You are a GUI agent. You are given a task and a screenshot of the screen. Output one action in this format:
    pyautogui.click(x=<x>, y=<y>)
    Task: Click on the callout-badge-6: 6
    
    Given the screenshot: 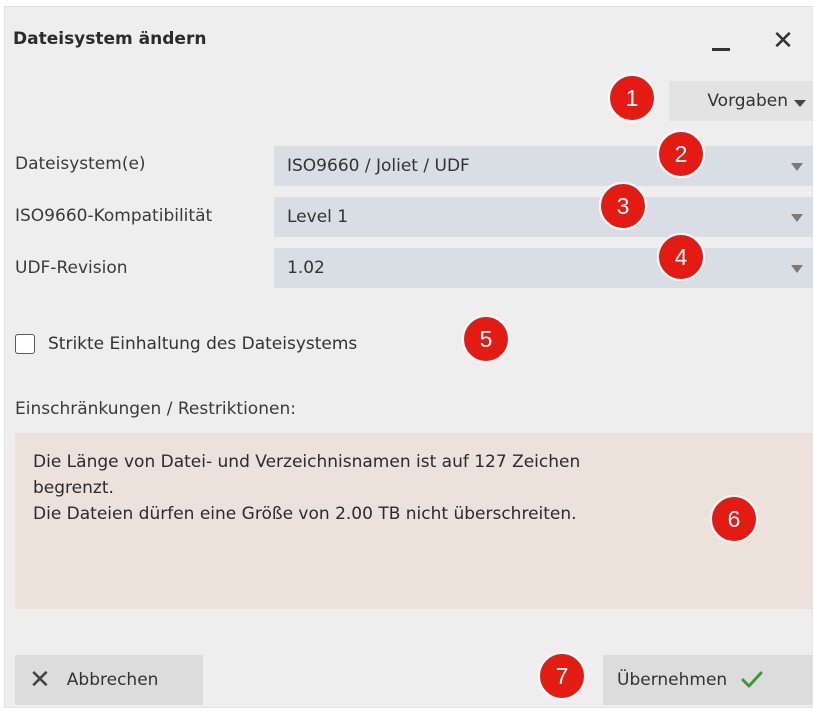 What is the action you would take?
    pyautogui.click(x=734, y=519)
    